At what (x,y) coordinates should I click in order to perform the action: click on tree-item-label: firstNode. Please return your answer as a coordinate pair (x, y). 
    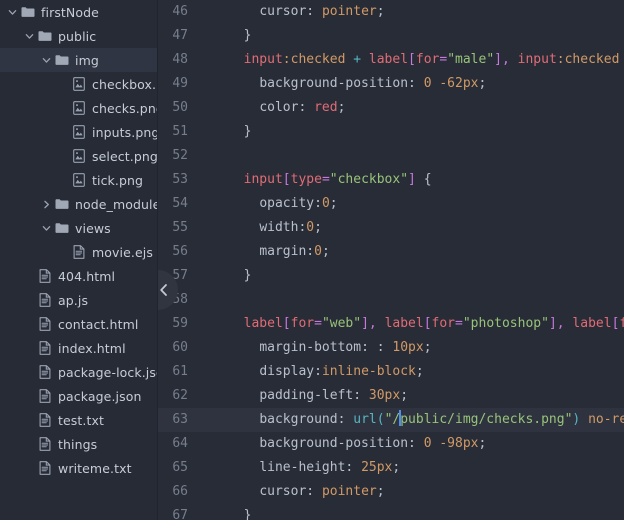
    Looking at the image, I should click on (70, 12).